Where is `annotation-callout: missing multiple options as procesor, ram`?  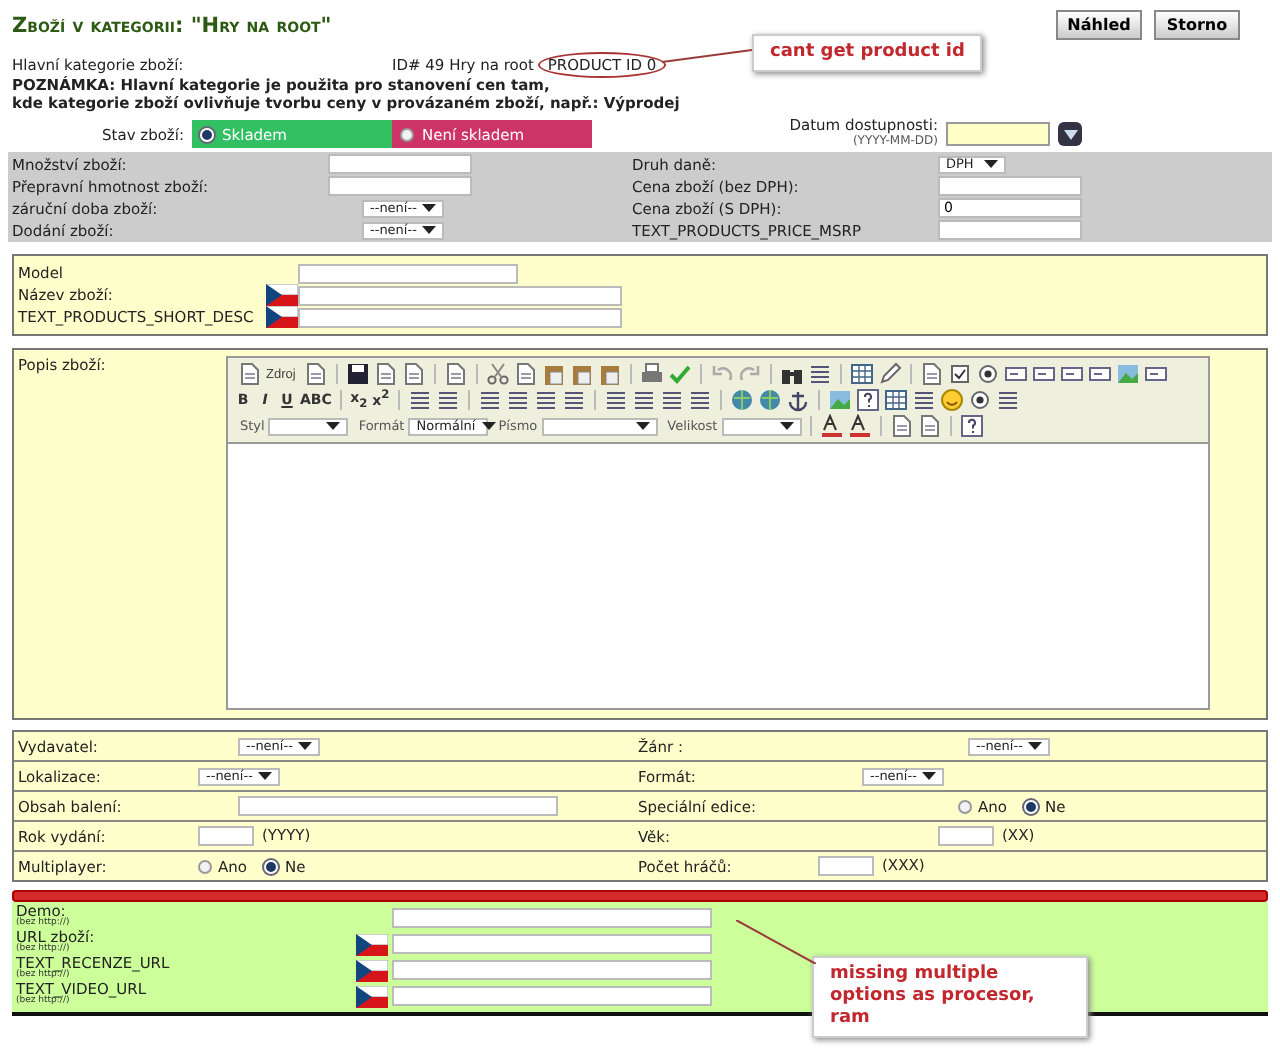 annotation-callout: missing multiple options as procesor, ram is located at coordinates (950, 997).